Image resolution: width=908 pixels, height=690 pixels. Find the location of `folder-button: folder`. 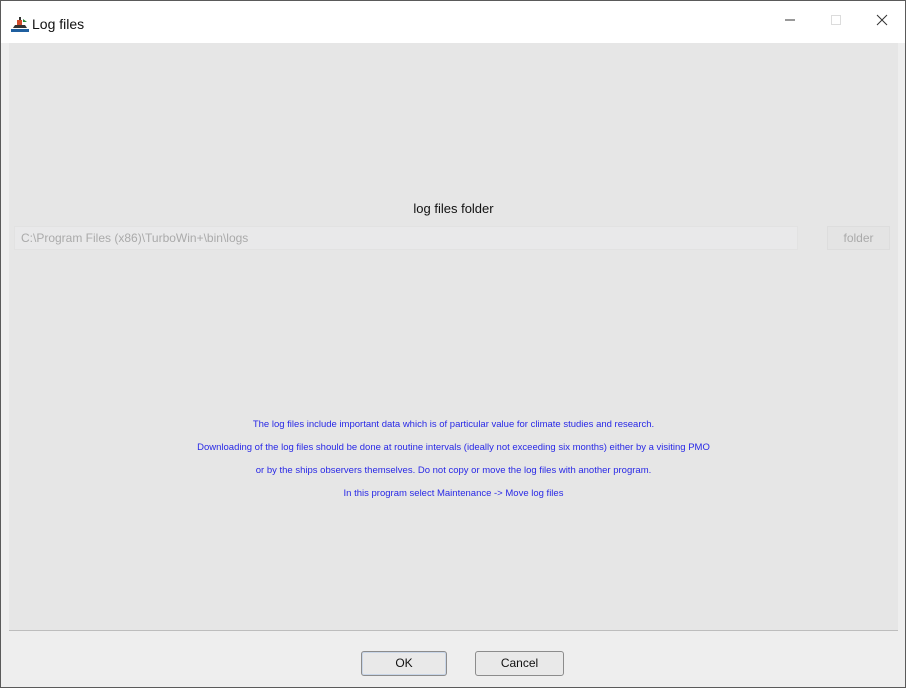

folder-button: folder is located at coordinates (858, 238).